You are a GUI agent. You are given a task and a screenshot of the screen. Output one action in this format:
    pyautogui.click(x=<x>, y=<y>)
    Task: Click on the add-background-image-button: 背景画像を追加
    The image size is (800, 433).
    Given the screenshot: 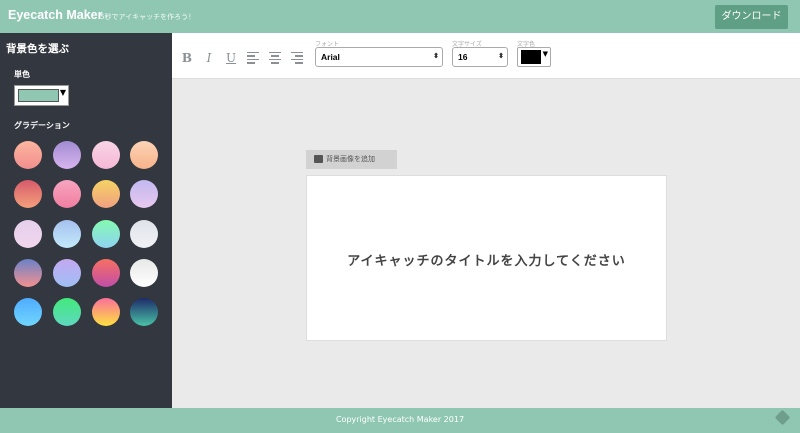 What is the action you would take?
    pyautogui.click(x=351, y=159)
    